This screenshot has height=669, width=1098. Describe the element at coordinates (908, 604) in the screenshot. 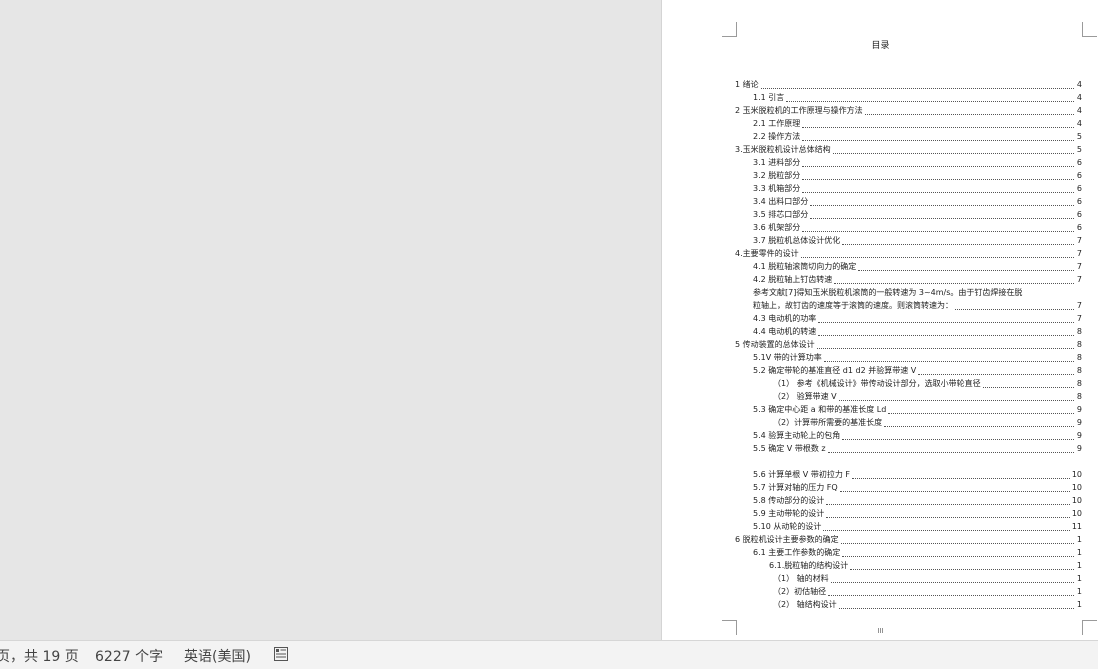

I see `toc-entry: （2） 轴结构设计 1` at that location.